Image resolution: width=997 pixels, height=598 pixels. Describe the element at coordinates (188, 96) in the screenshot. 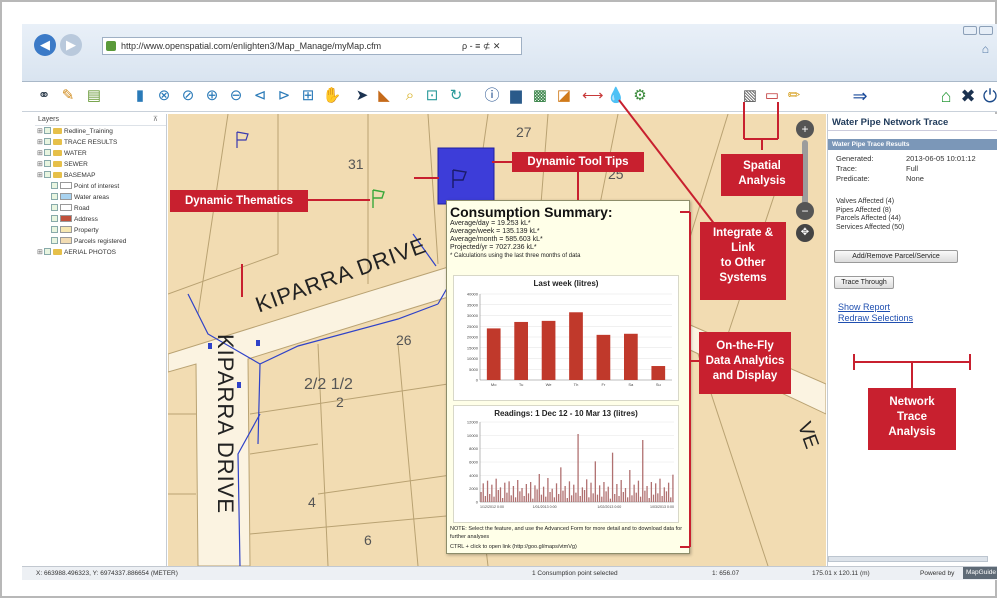

I see `zoom-rect-icon: ⊘` at that location.